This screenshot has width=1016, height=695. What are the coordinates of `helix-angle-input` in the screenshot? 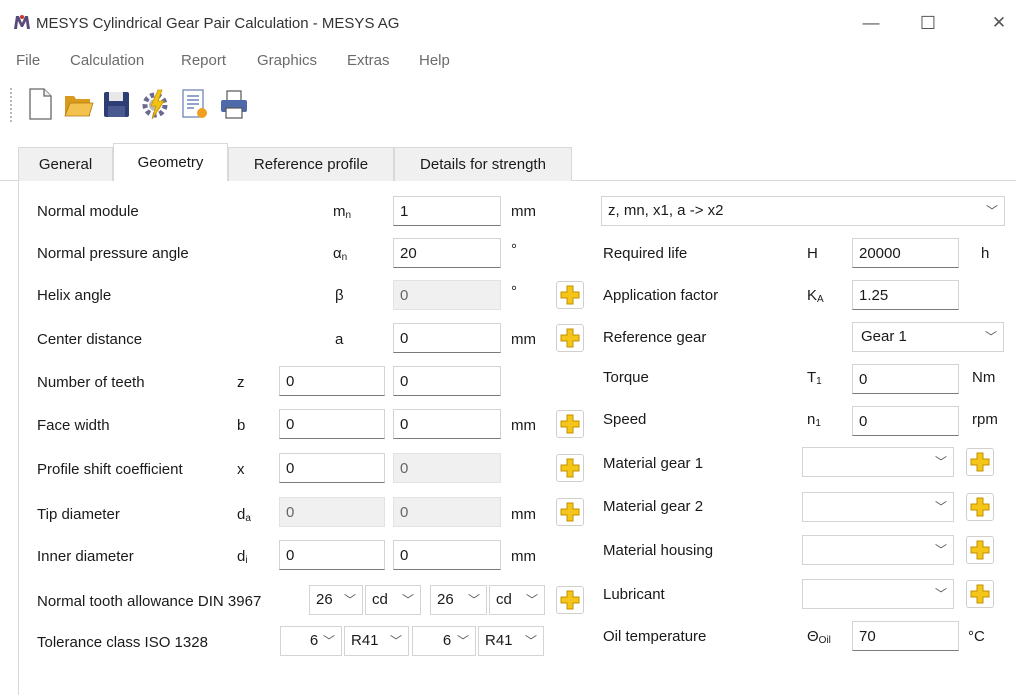 It's located at (447, 295).